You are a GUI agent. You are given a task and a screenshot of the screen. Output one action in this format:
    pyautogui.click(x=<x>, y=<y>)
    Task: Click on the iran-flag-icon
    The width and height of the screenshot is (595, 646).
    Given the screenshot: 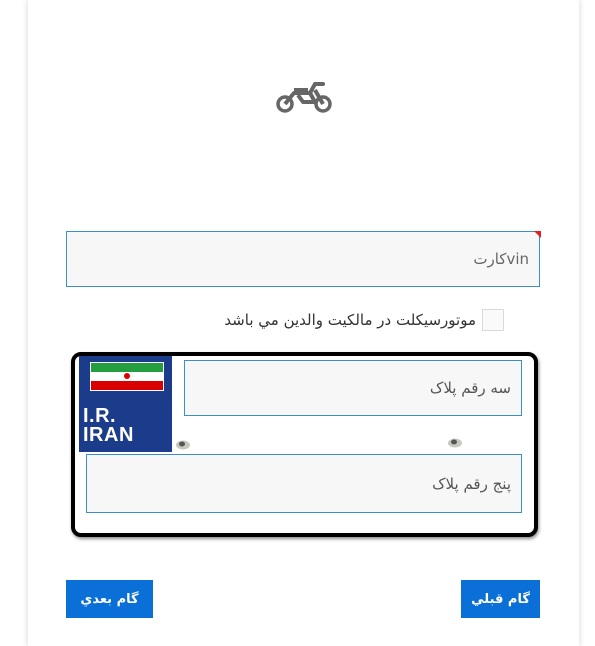 What is the action you would take?
    pyautogui.click(x=127, y=376)
    